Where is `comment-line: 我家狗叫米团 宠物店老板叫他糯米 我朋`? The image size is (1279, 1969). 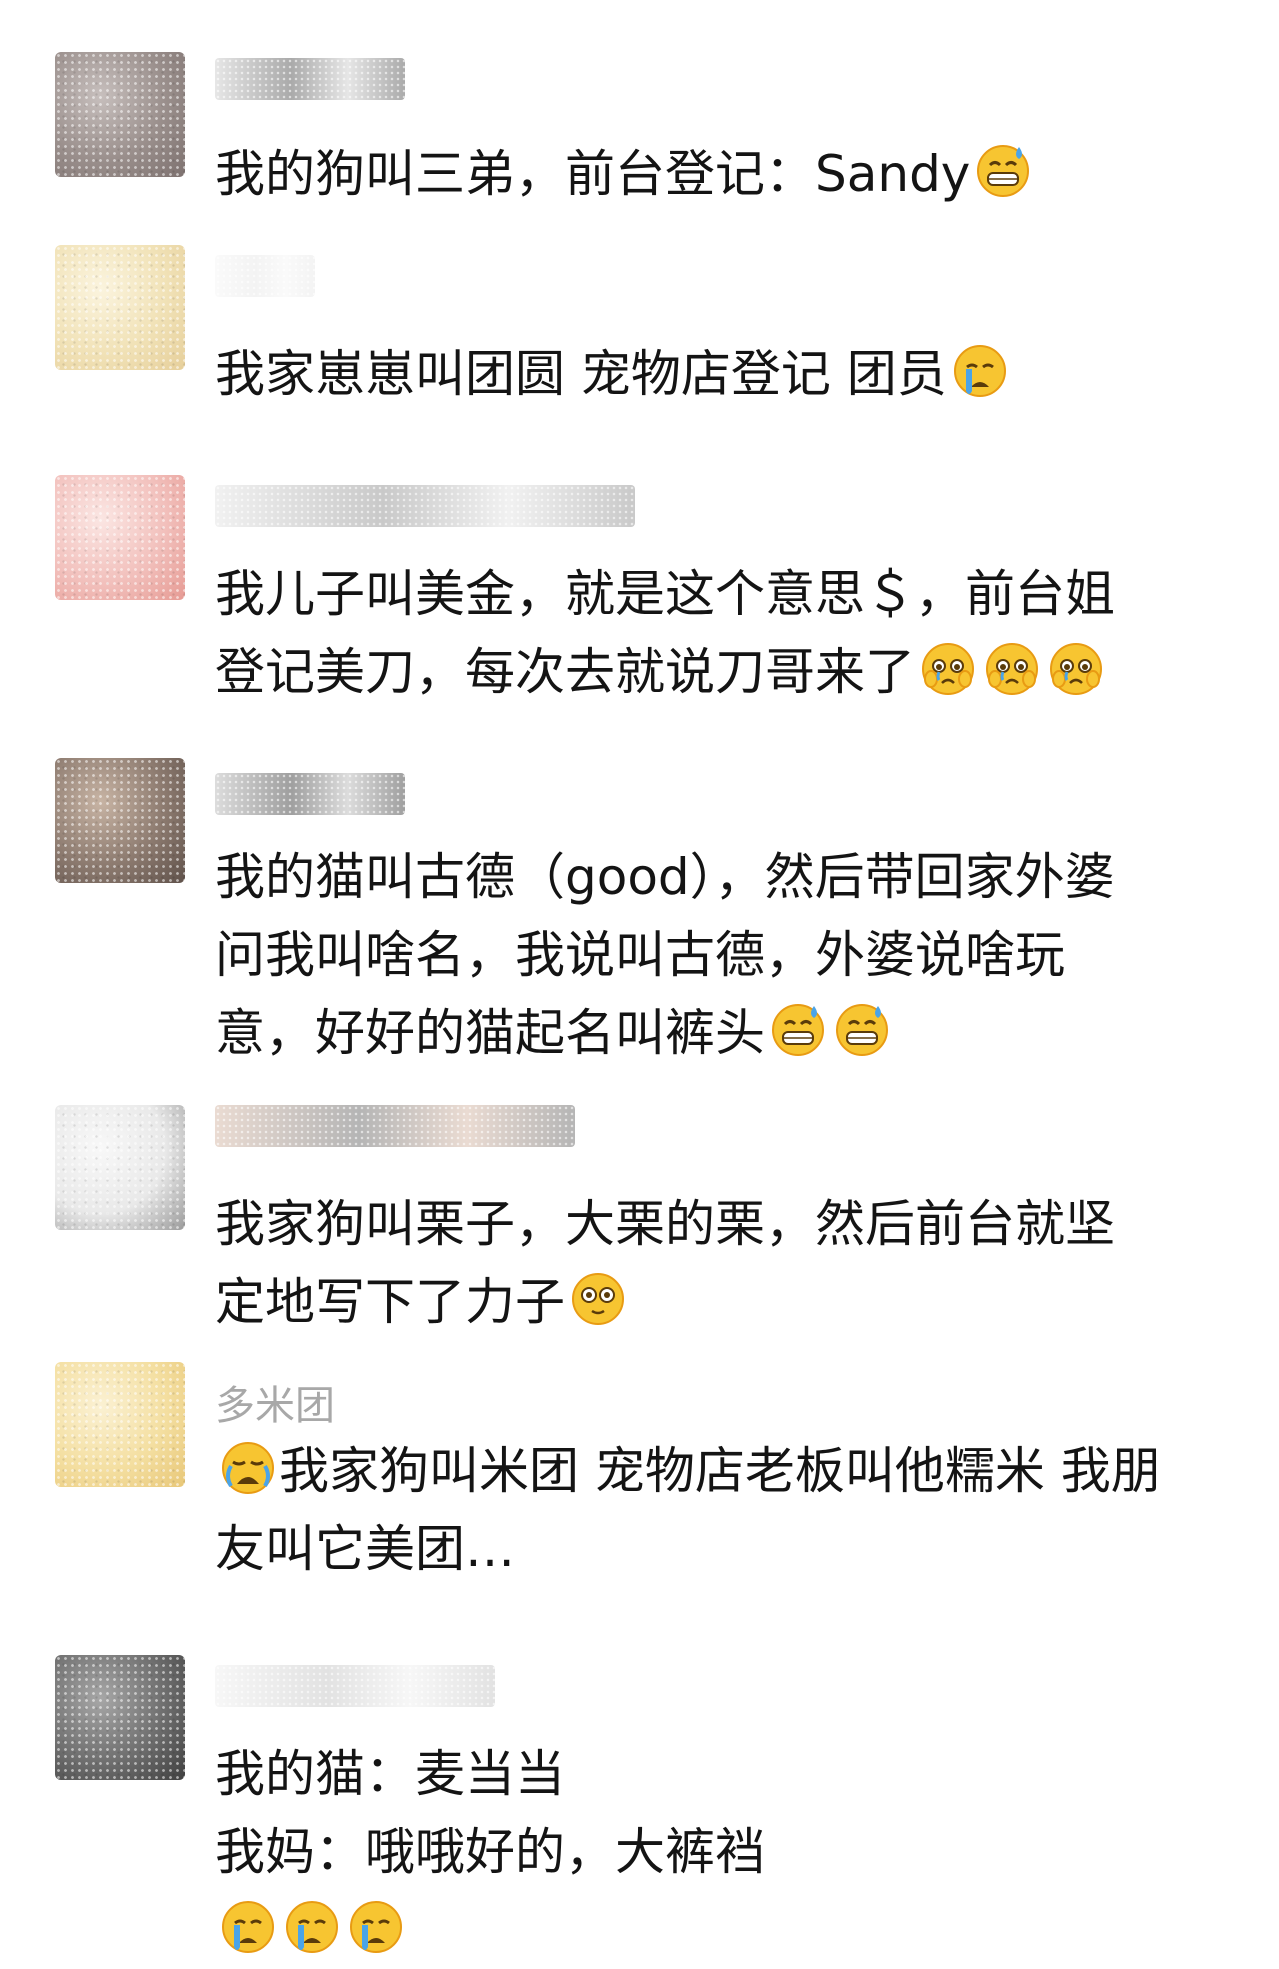
comment-line: 我家狗叫米团 宠物店老板叫他糯米 我朋 is located at coordinates (730, 1471).